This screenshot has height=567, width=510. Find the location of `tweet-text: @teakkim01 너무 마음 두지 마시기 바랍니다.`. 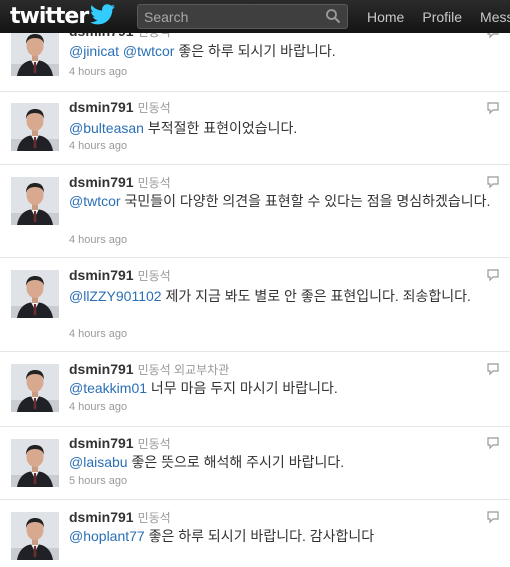

tweet-text: @teakkim01 너무 마음 두지 마시기 바랍니다. is located at coordinates (285, 388).